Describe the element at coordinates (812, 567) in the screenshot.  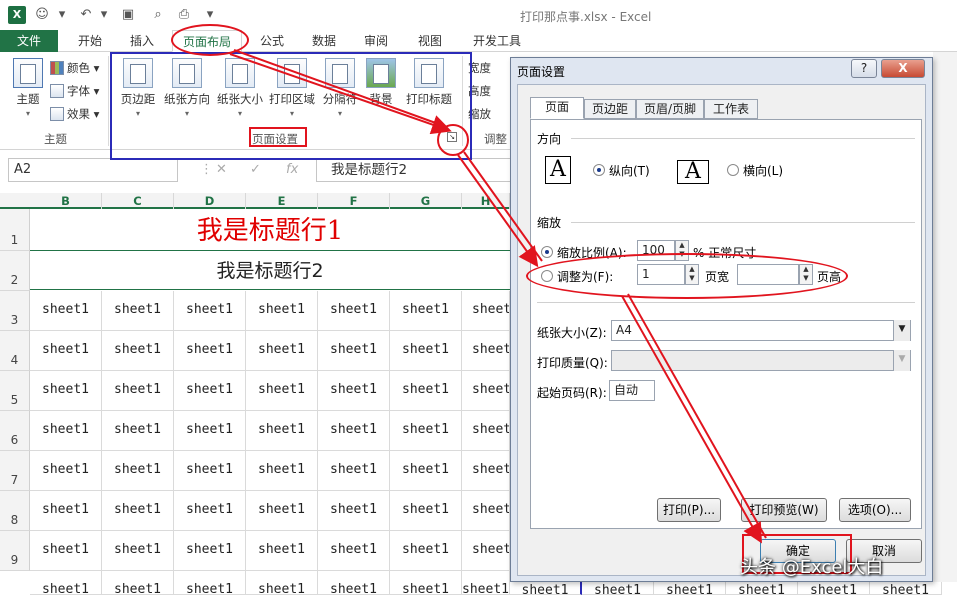
I see `watermark-text: 头条 @Excel大白` at that location.